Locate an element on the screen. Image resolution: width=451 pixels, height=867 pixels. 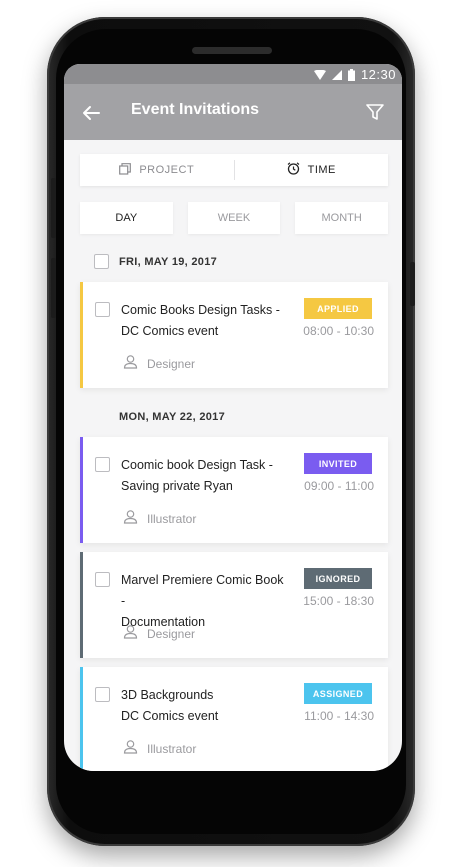
app-bar: Event Invitations is located at coordinates (233, 112).